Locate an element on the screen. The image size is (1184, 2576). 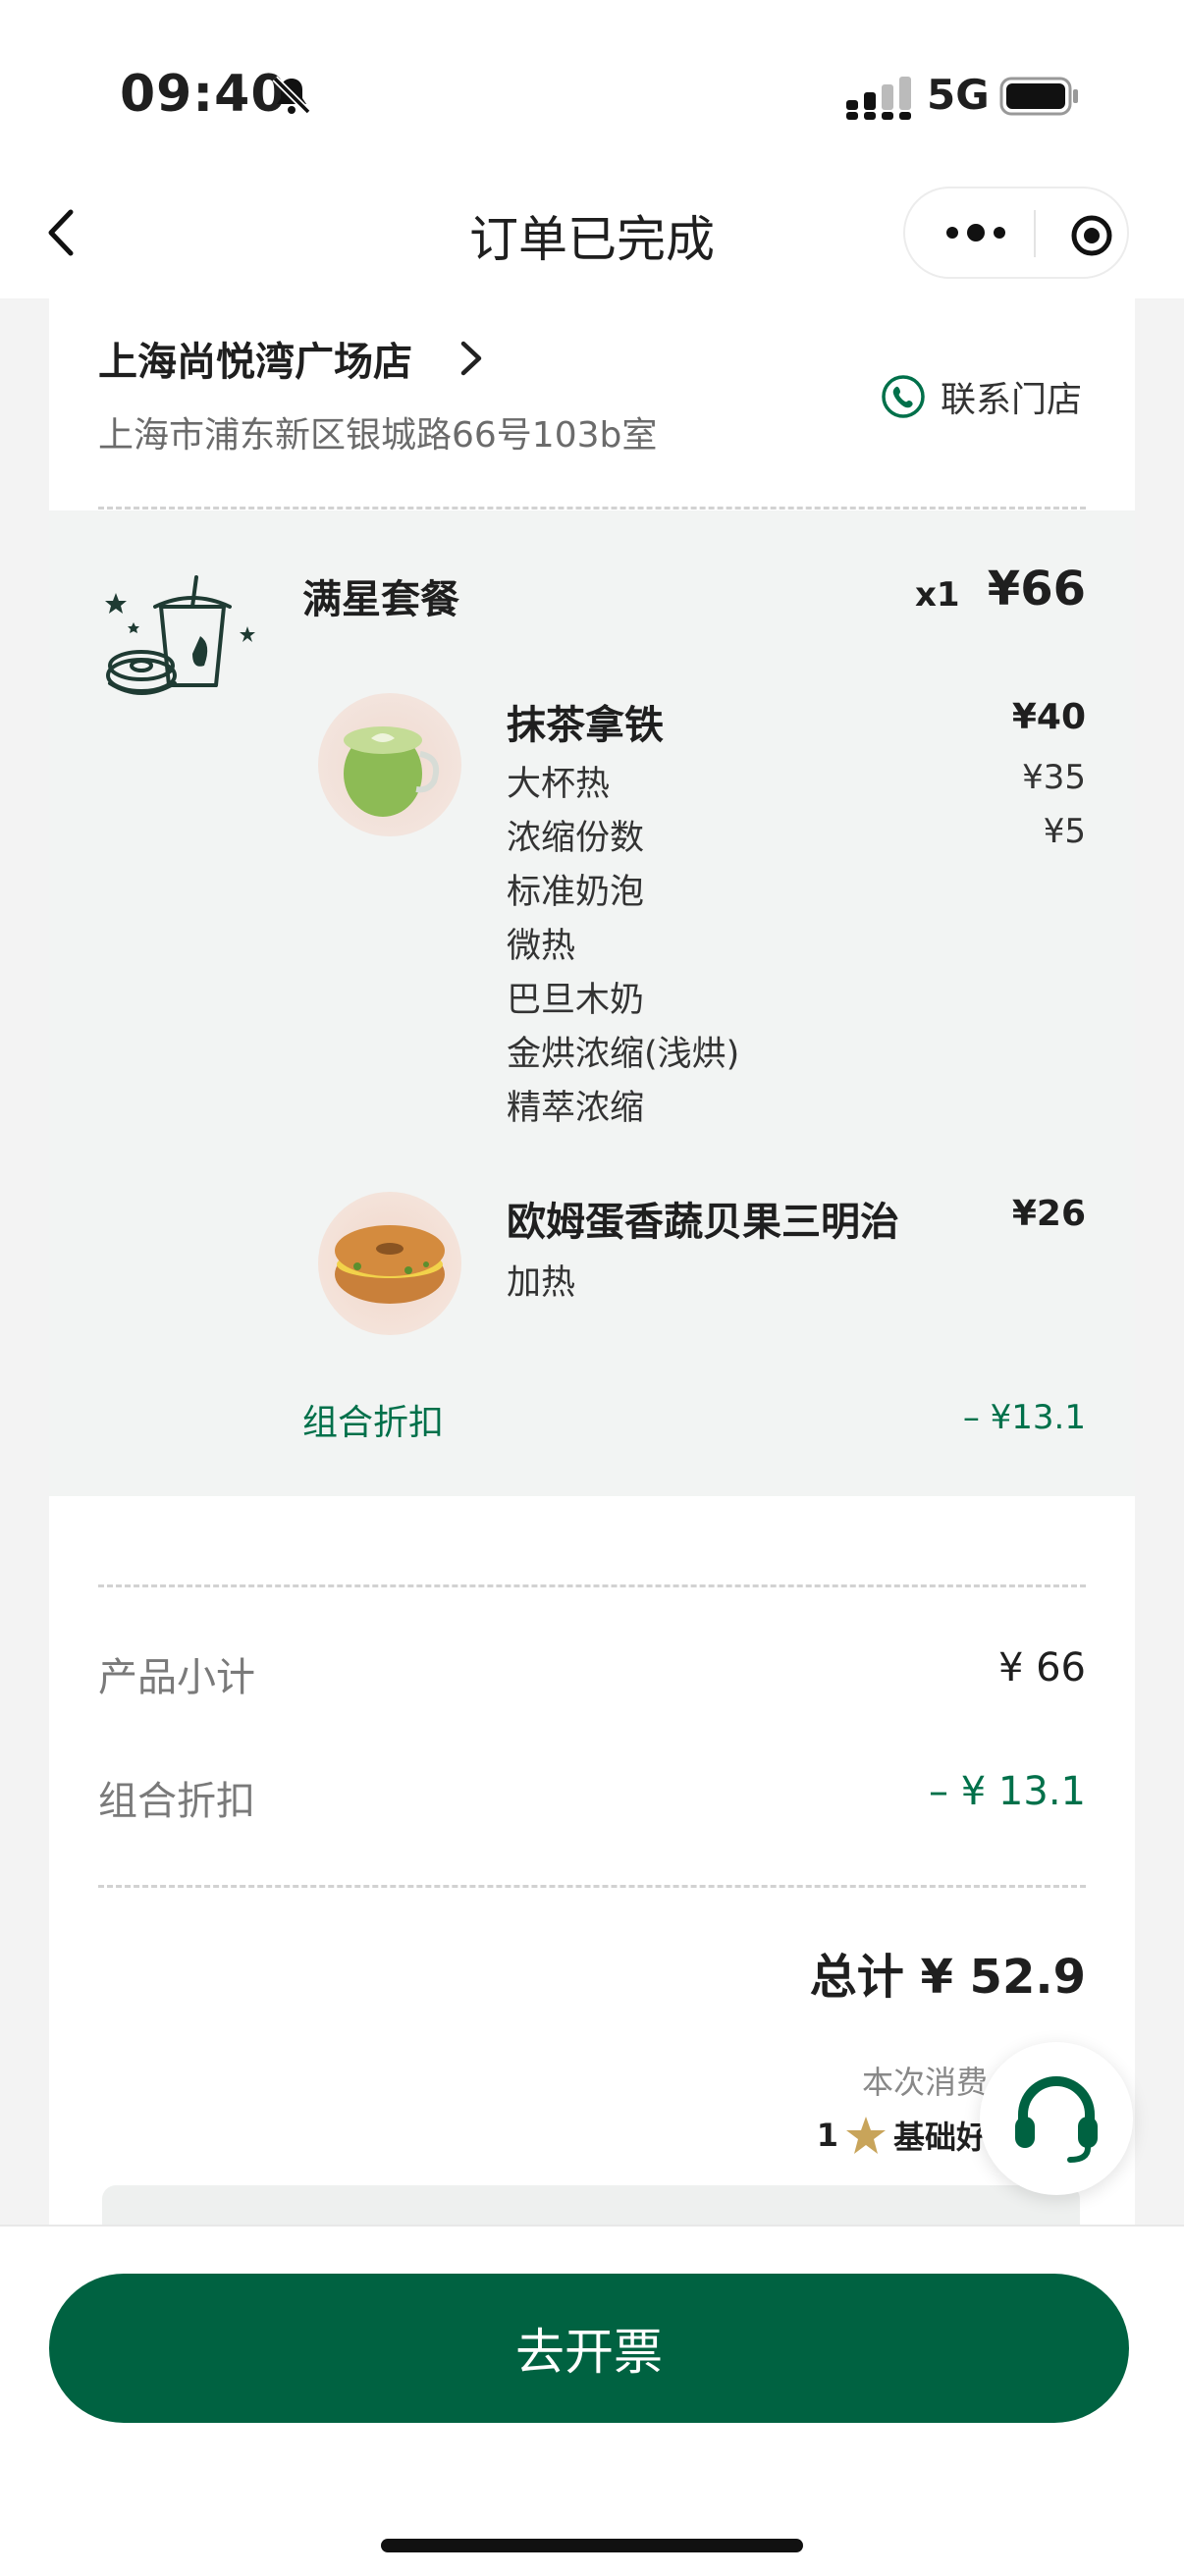
product-option: 巴旦木奶 is located at coordinates (576, 1000).